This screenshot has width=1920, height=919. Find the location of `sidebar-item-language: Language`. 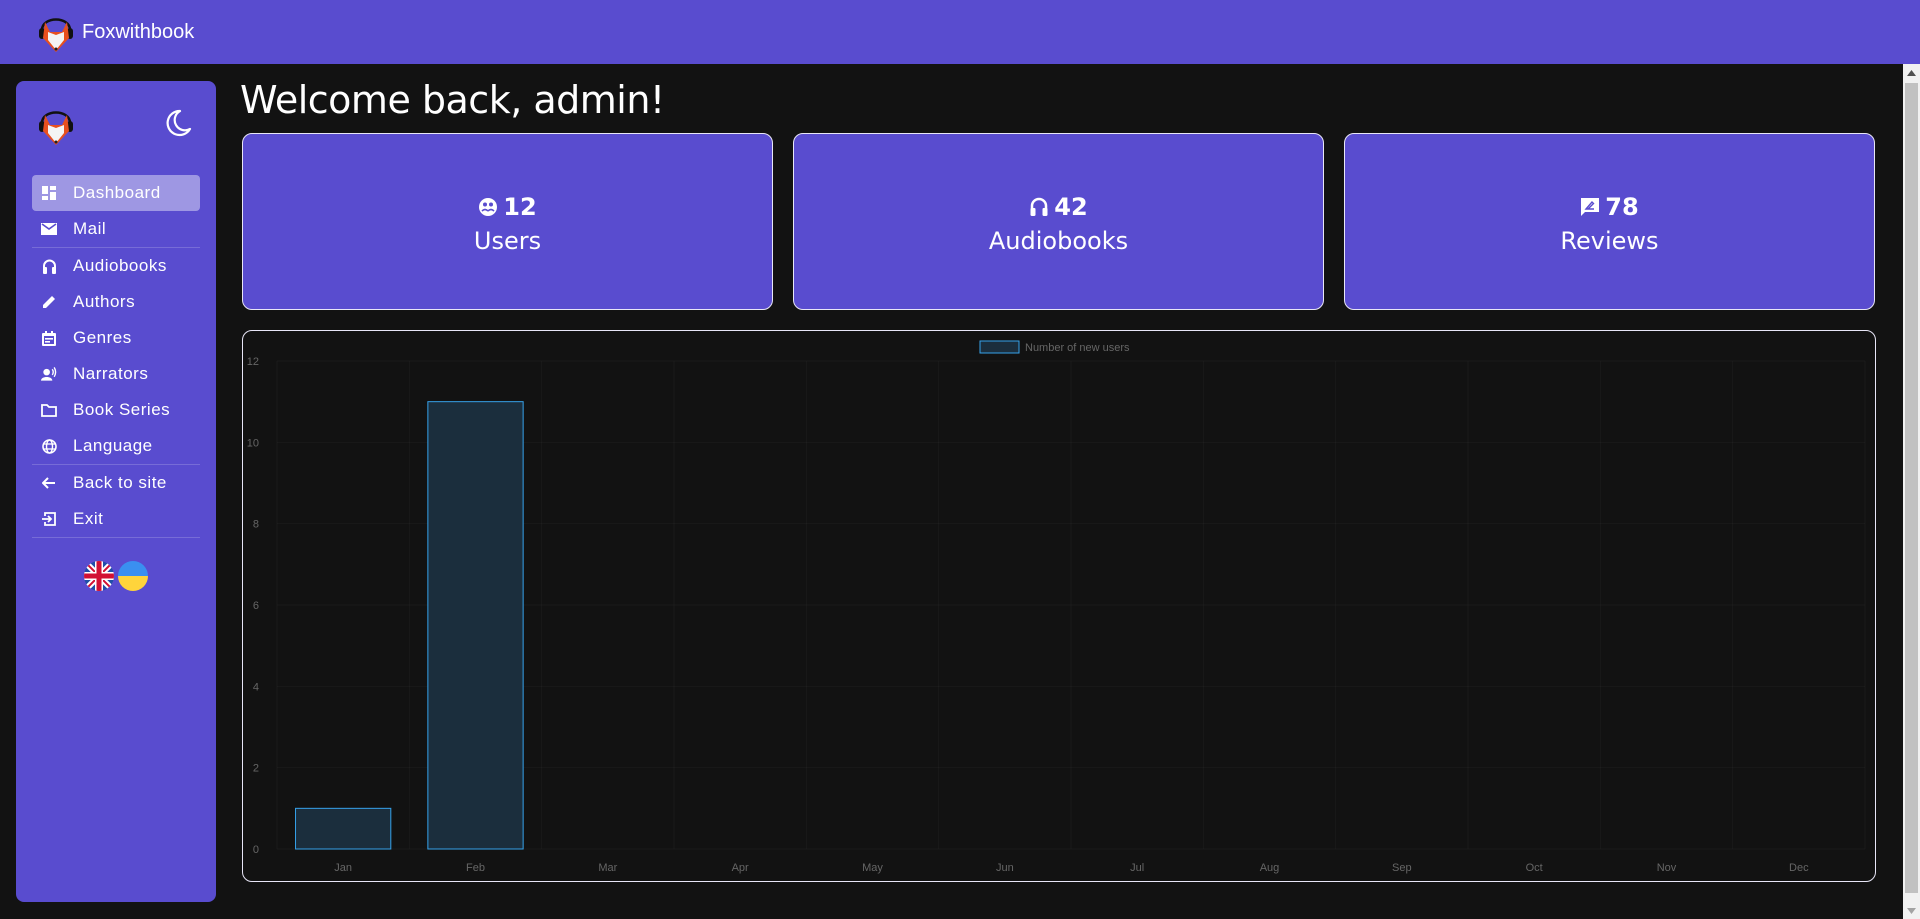

sidebar-item-language: Language is located at coordinates (116, 446).